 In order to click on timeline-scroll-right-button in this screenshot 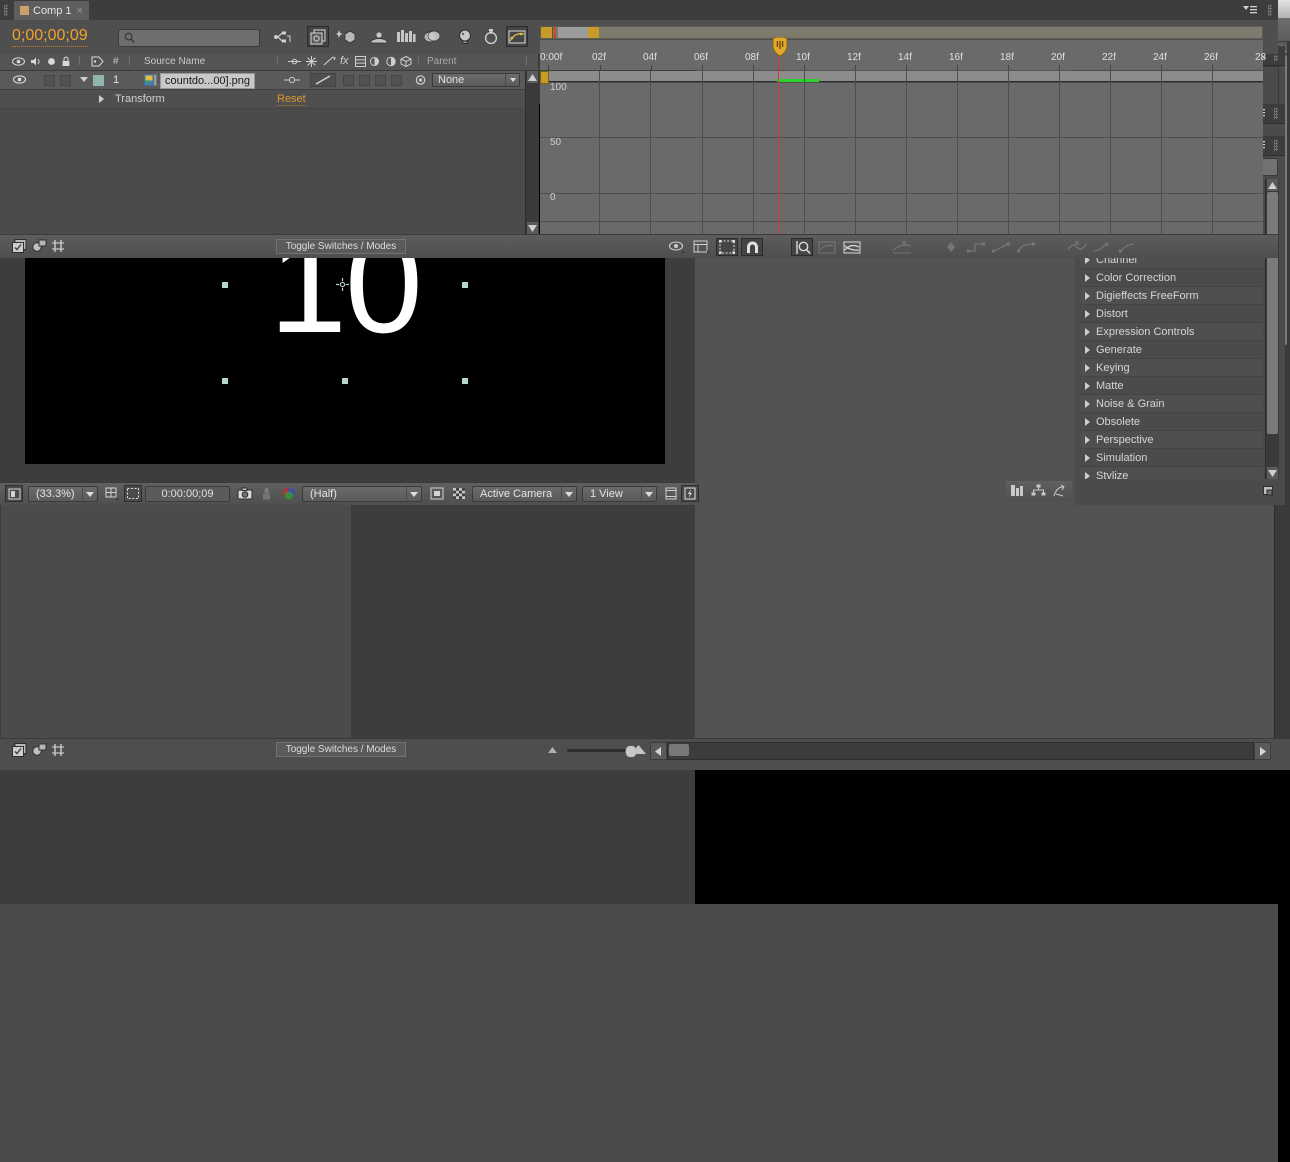, I will do `click(1262, 751)`.